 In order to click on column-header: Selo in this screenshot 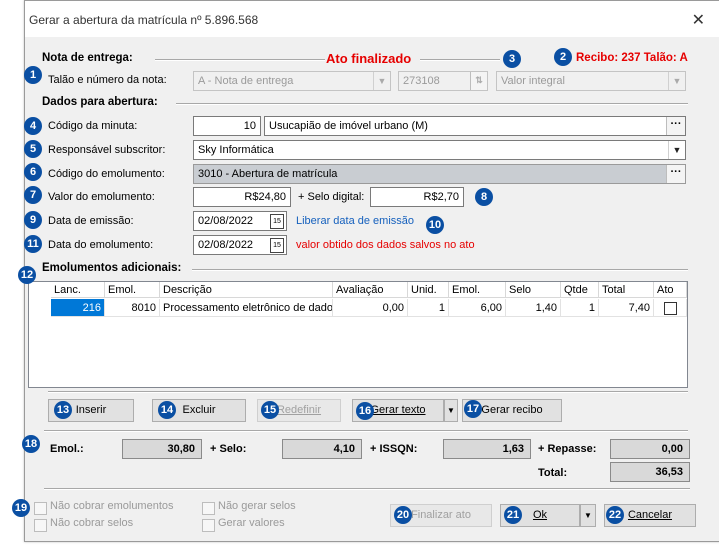, I will do `click(533, 290)`.